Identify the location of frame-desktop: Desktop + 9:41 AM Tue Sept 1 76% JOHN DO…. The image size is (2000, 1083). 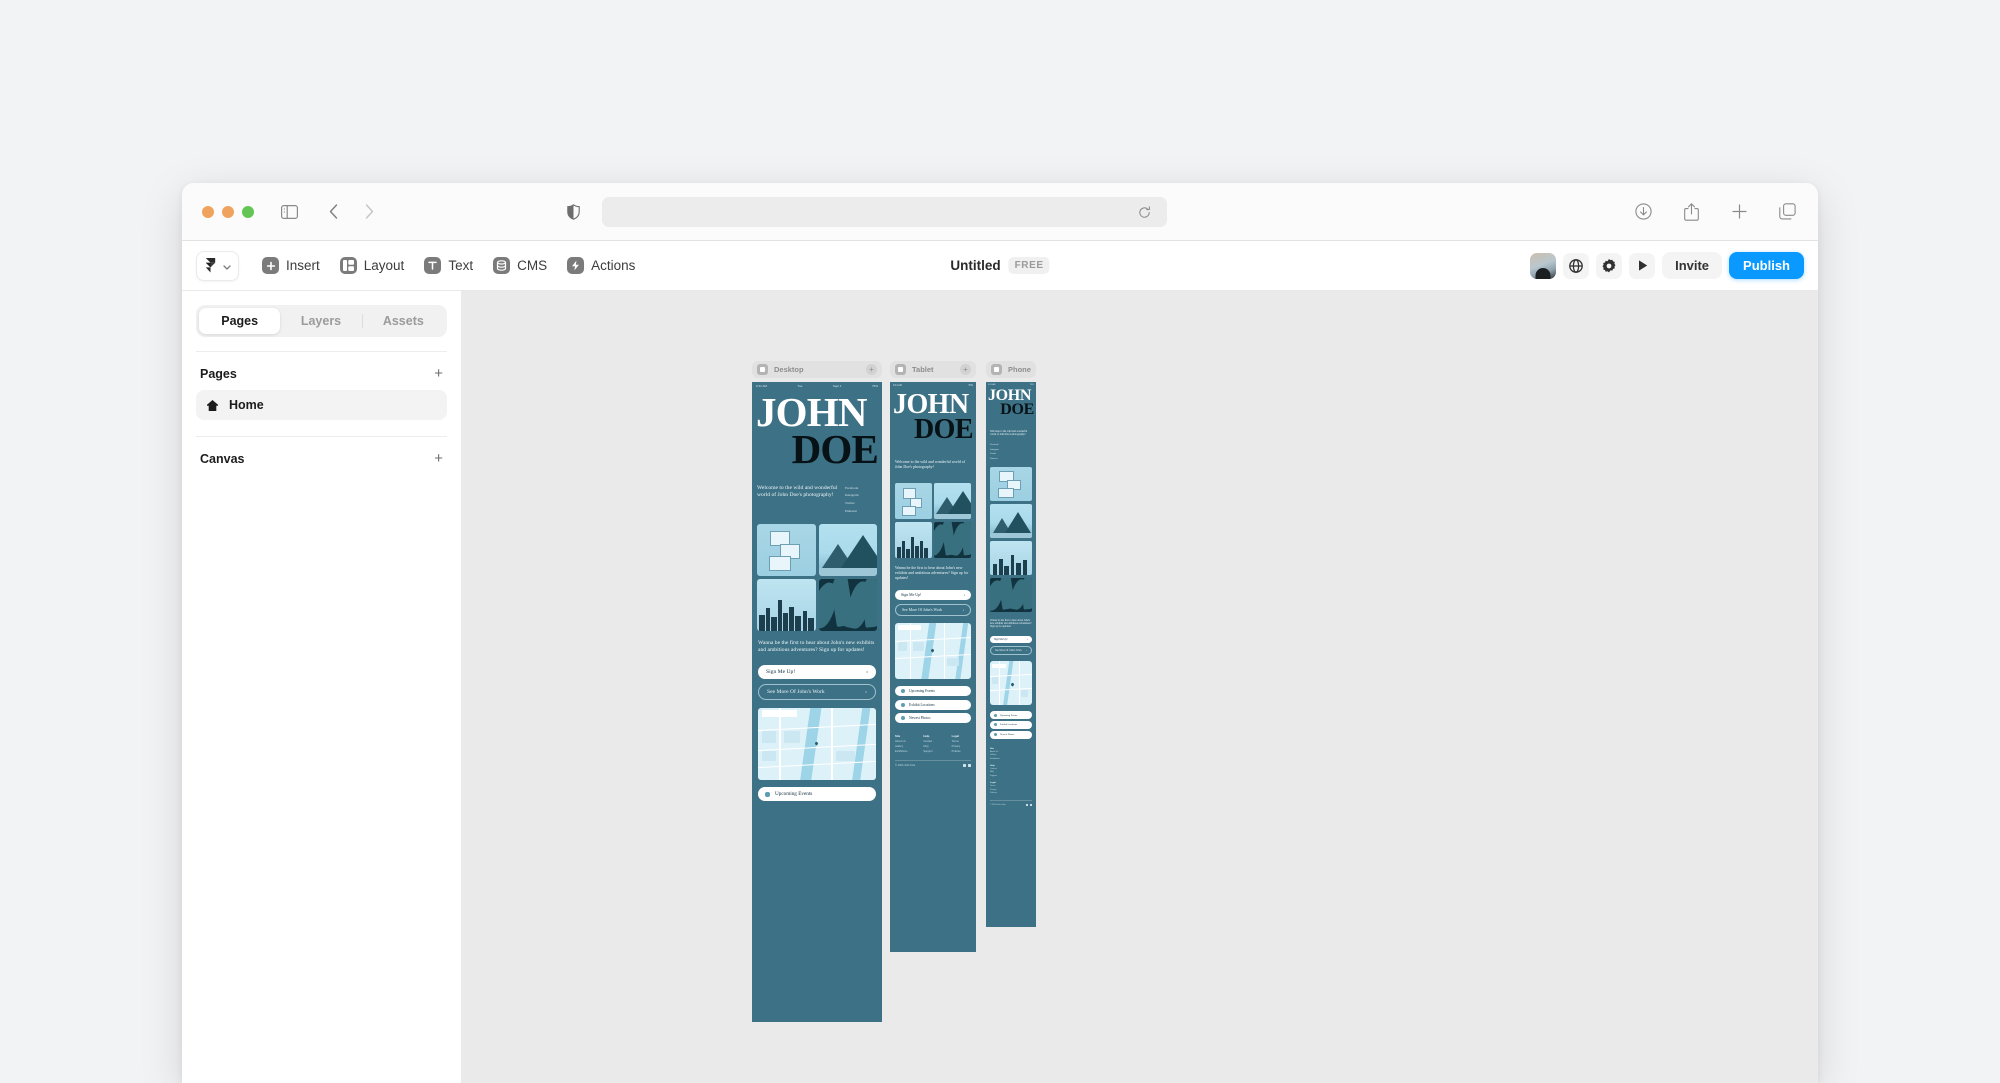
(817, 691).